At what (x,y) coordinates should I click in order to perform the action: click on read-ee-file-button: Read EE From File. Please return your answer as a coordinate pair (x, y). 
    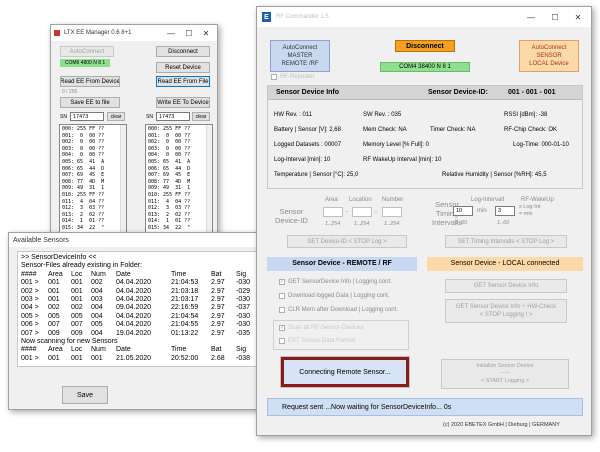
    Looking at the image, I should click on (183, 81).